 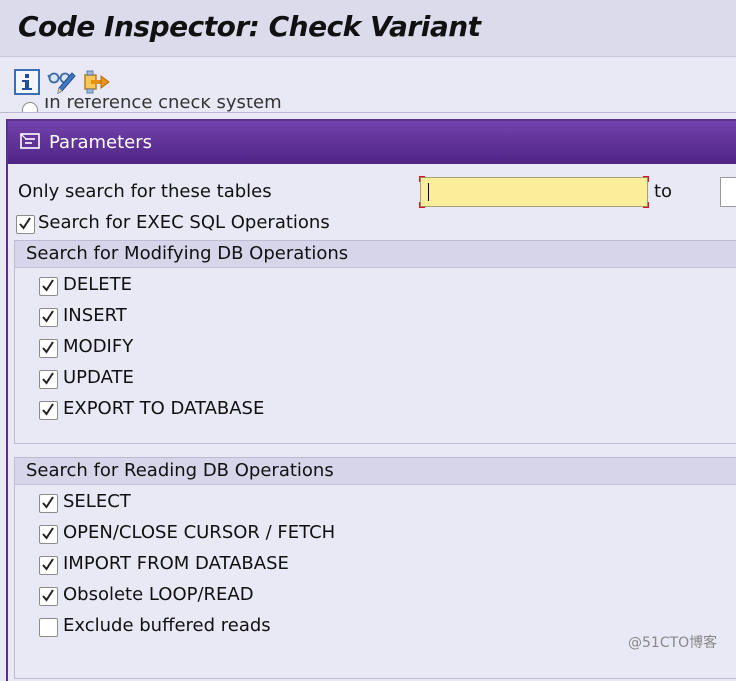 I want to click on modifying-ops-title: Search for Modifying DB Operations, so click(x=187, y=253).